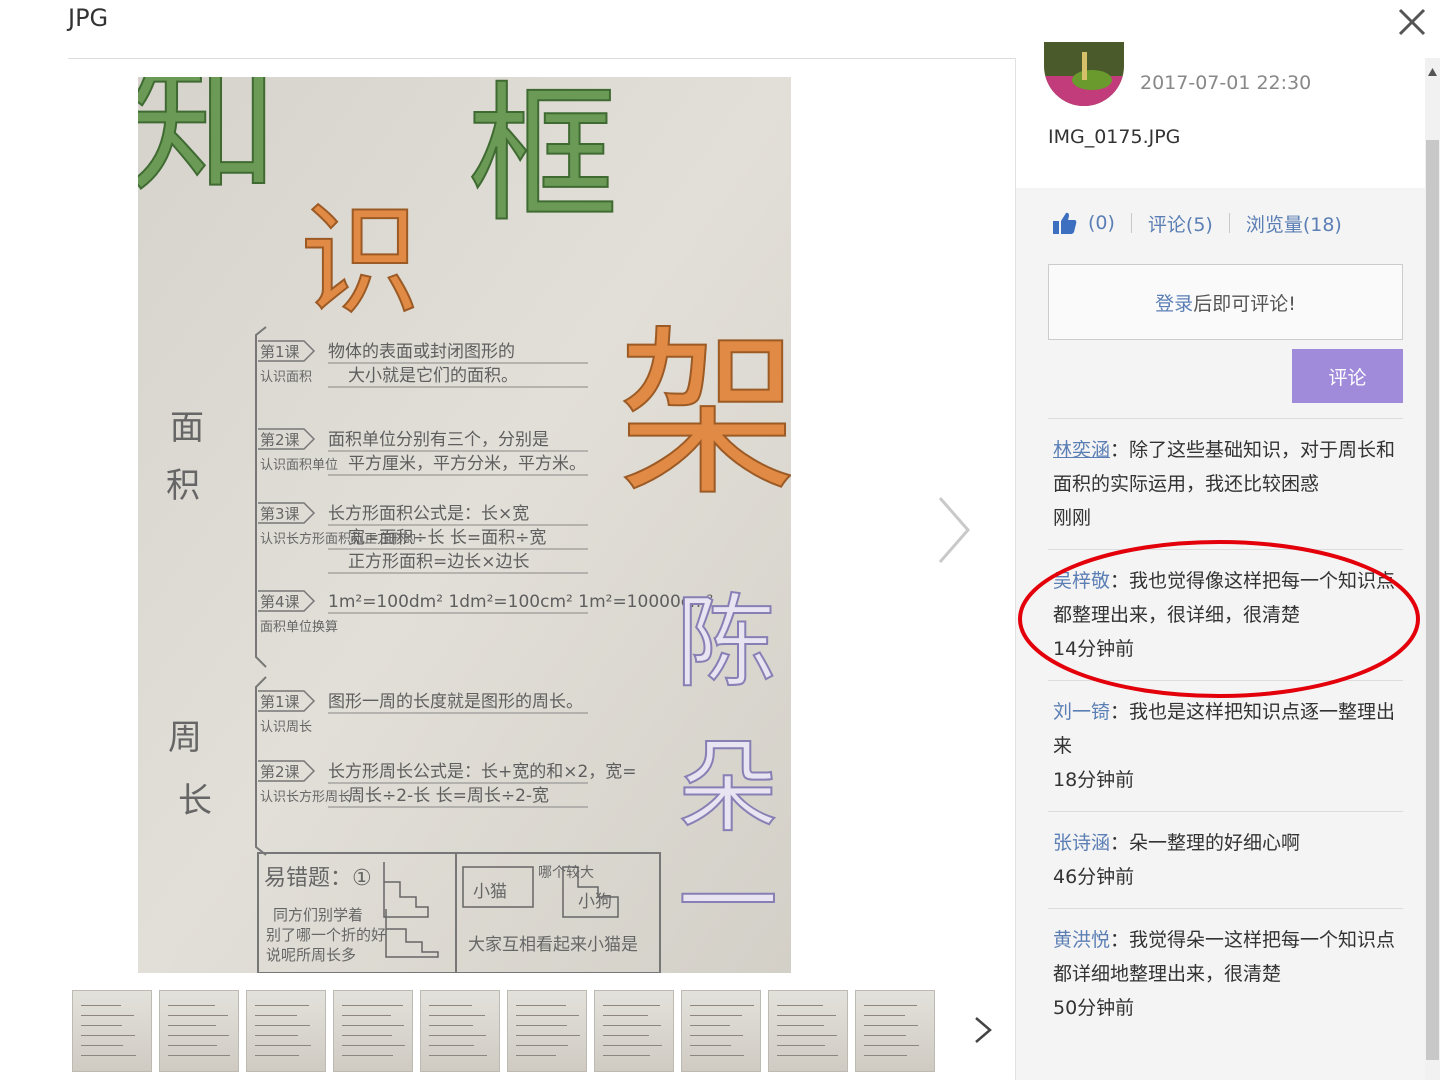 Image resolution: width=1440 pixels, height=1080 pixels. Describe the element at coordinates (955, 530) in the screenshot. I see `next-image-arrow-icon` at that location.